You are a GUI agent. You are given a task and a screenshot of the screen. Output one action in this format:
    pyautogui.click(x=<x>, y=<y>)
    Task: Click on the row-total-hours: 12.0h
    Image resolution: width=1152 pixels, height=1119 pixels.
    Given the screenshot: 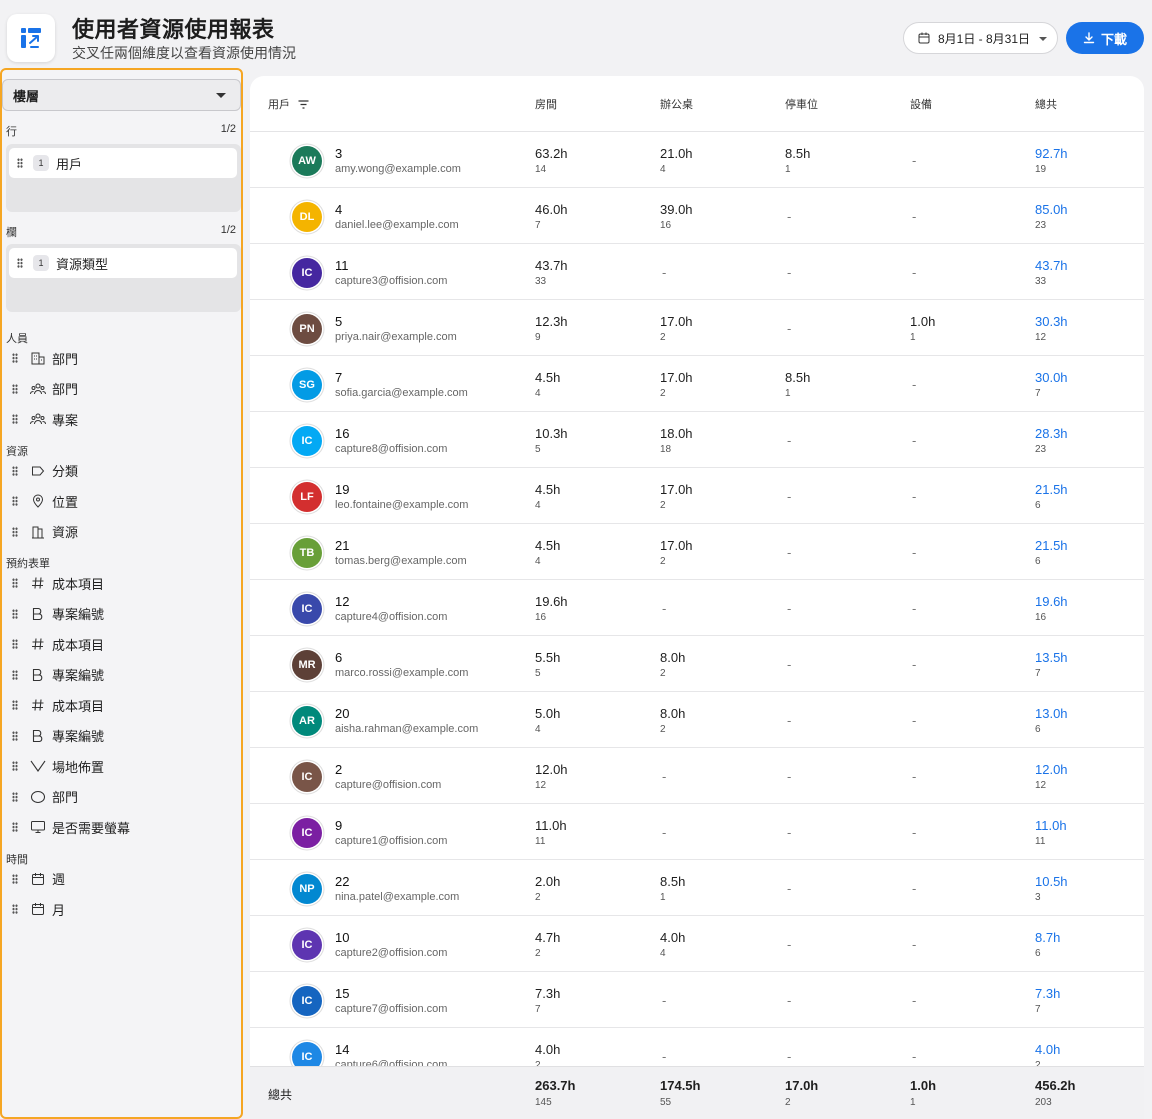 What is the action you would take?
    pyautogui.click(x=1051, y=769)
    